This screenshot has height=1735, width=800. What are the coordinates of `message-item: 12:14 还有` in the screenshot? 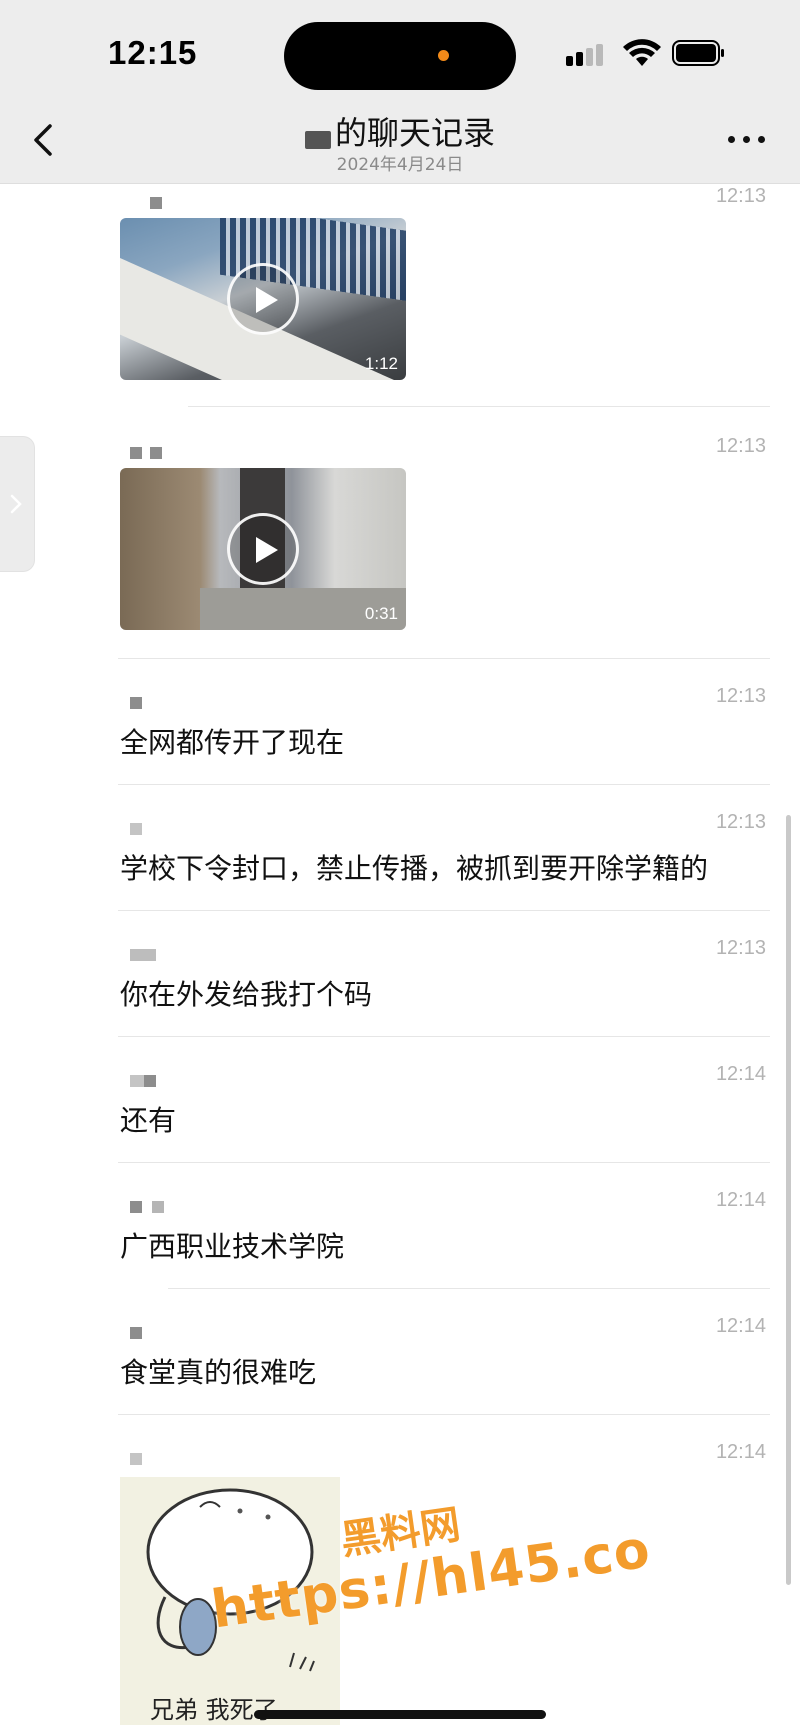 It's located at (444, 1123).